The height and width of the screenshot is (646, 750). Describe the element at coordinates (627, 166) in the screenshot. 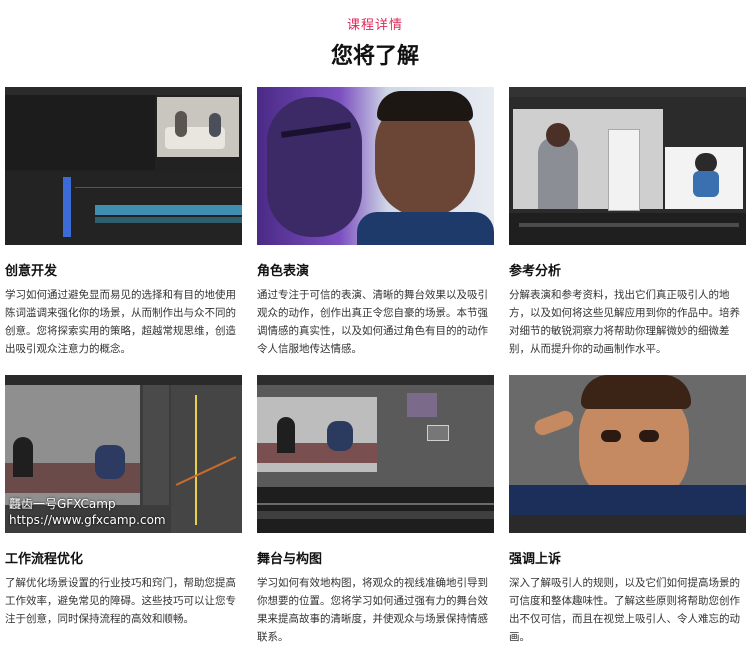

I see `reference-editor-thumbnail` at that location.